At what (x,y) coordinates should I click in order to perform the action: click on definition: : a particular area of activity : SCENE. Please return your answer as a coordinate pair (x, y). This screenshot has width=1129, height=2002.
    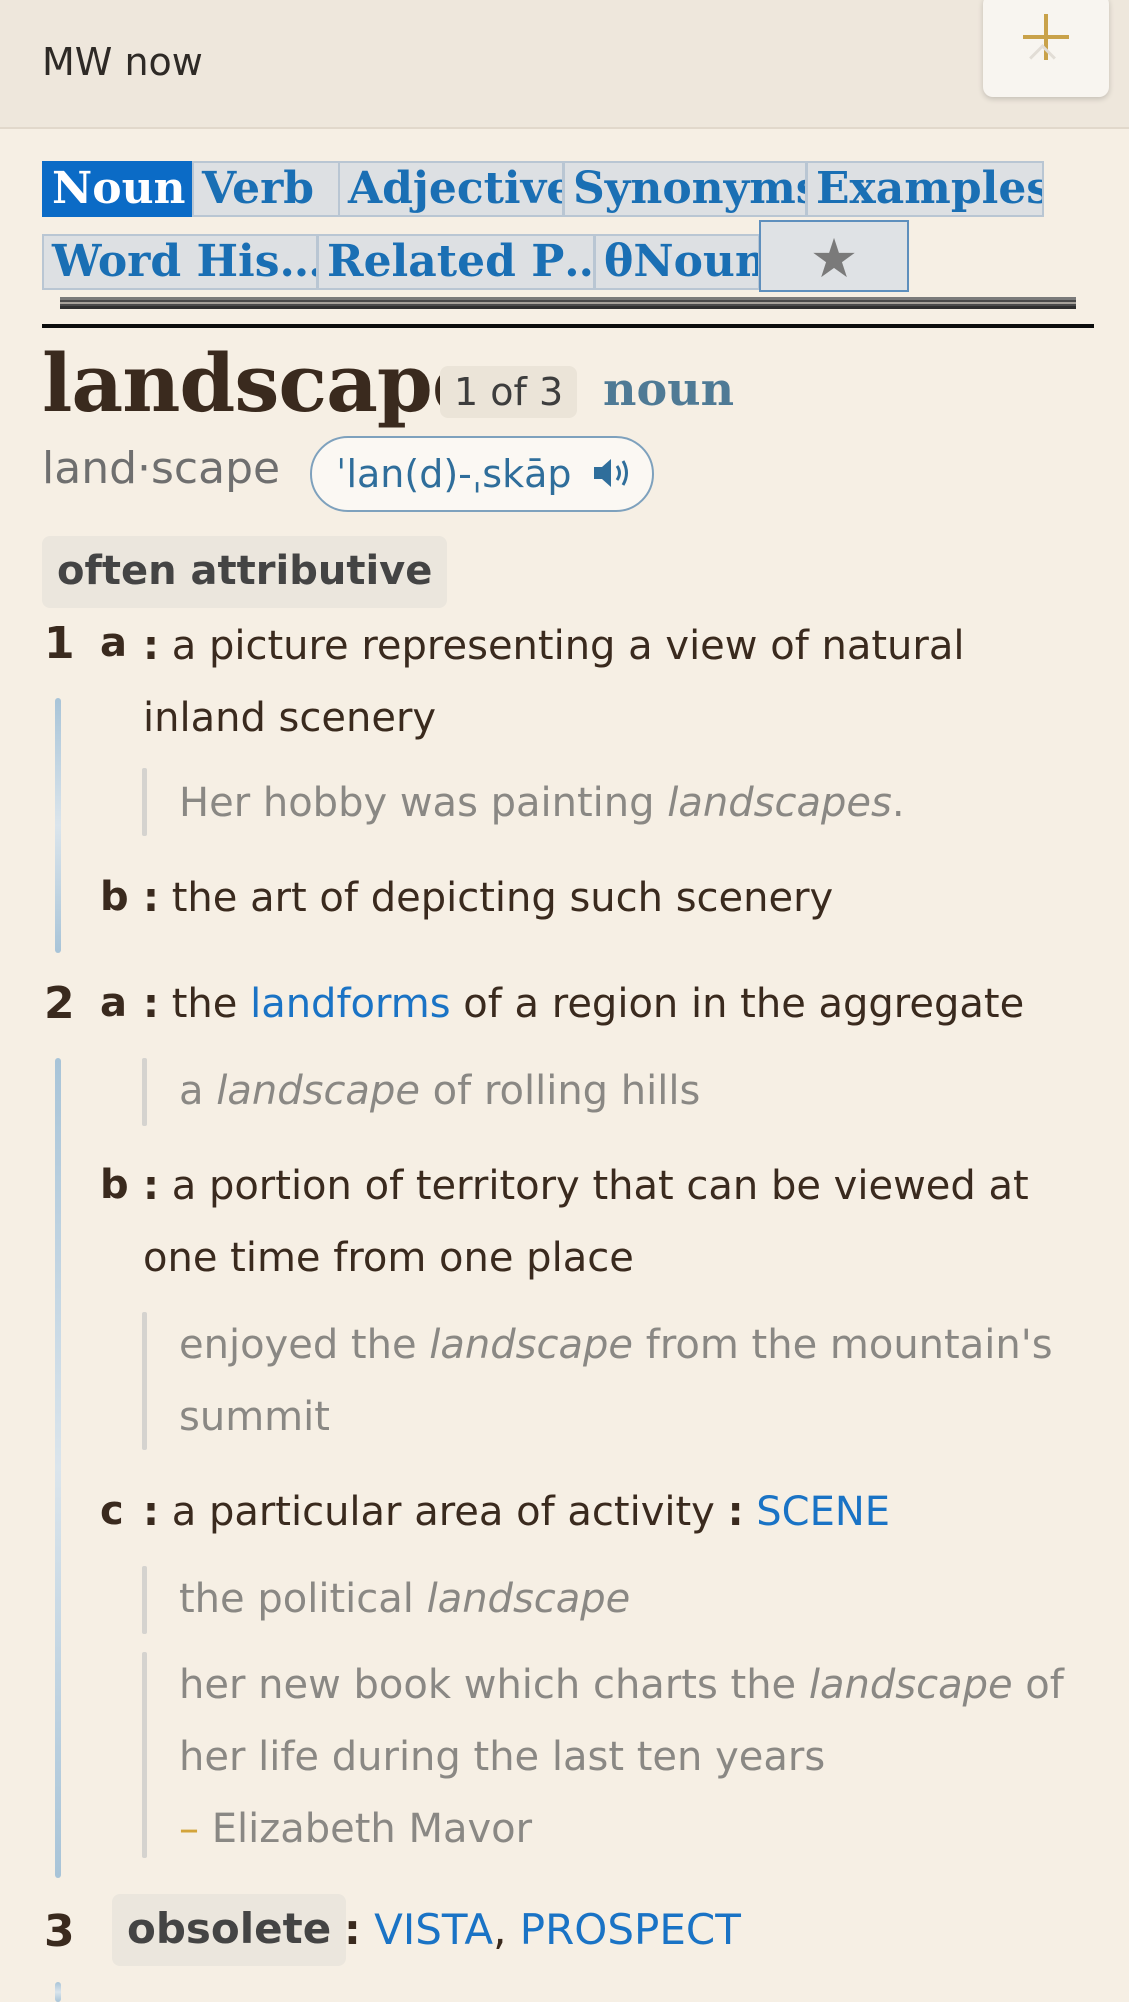
    Looking at the image, I should click on (517, 1512).